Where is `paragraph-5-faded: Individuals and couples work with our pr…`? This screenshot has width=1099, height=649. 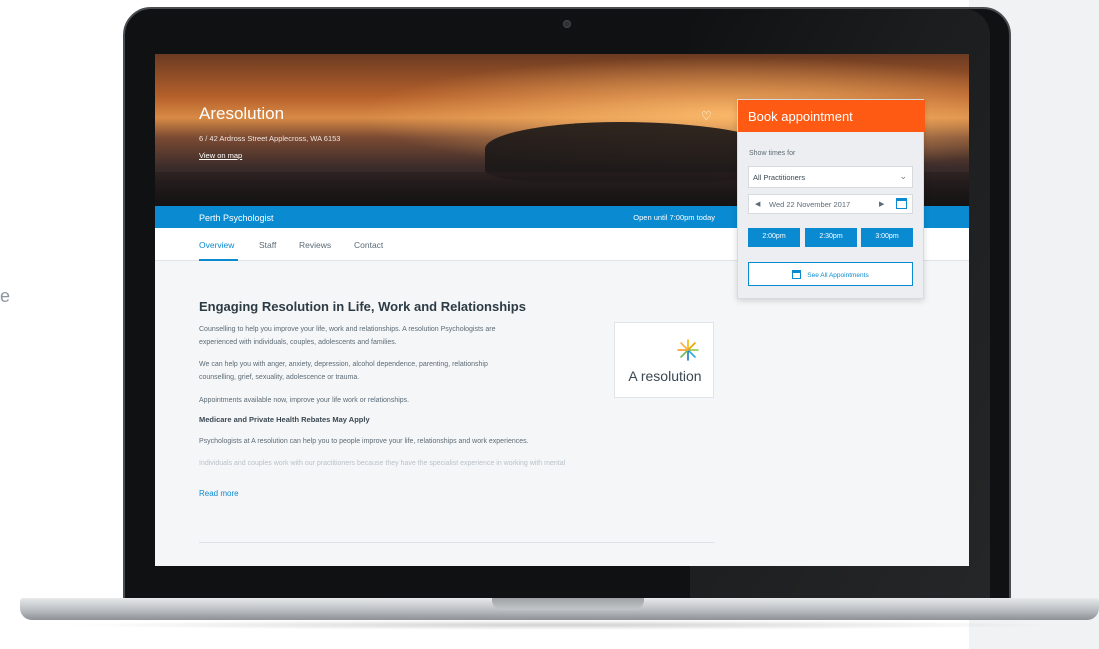 paragraph-5-faded: Individuals and couples work with our pr… is located at coordinates (382, 463).